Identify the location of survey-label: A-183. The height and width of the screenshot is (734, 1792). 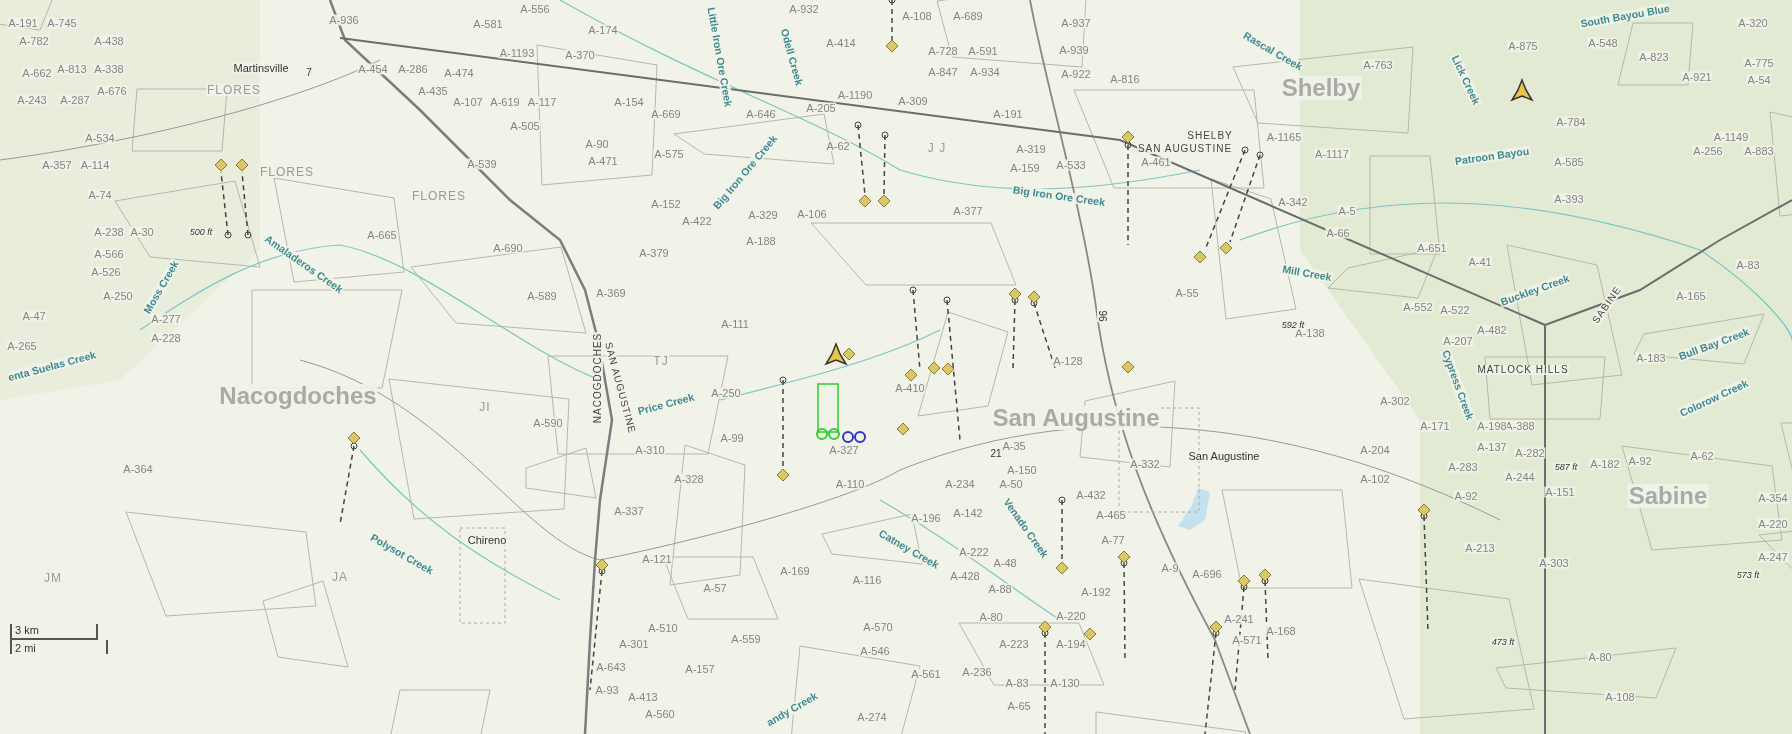
(1651, 358).